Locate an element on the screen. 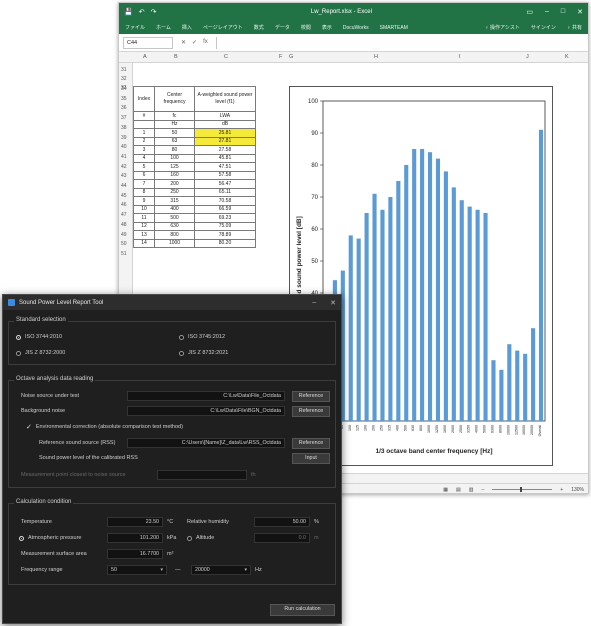 The width and height of the screenshot is (591, 626). row-header: 45 is located at coordinates (124, 196).